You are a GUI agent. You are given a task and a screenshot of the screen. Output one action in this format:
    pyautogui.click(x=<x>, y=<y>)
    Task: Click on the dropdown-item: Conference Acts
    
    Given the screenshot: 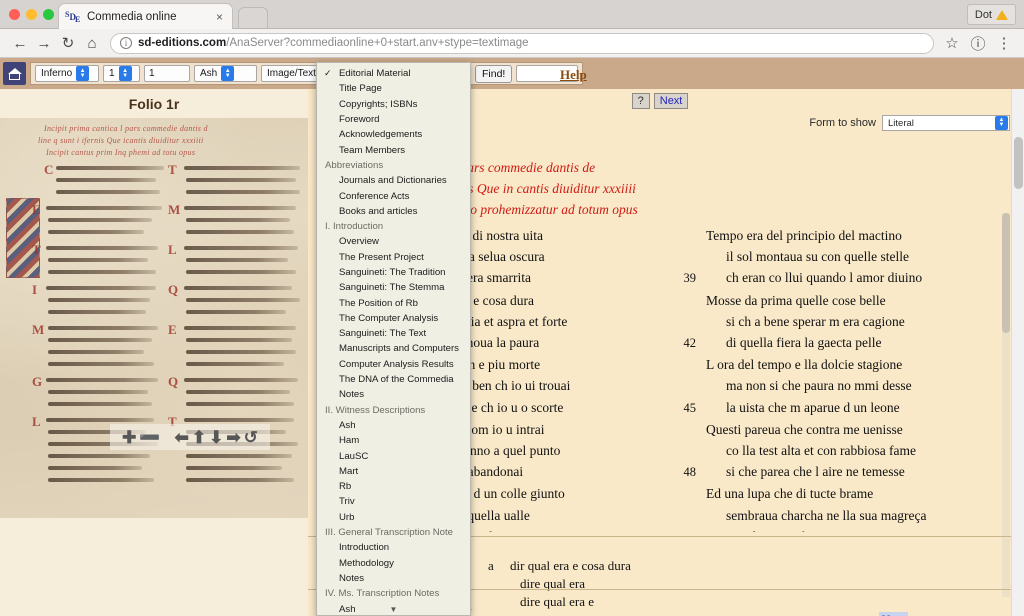 What is the action you would take?
    pyautogui.click(x=393, y=195)
    